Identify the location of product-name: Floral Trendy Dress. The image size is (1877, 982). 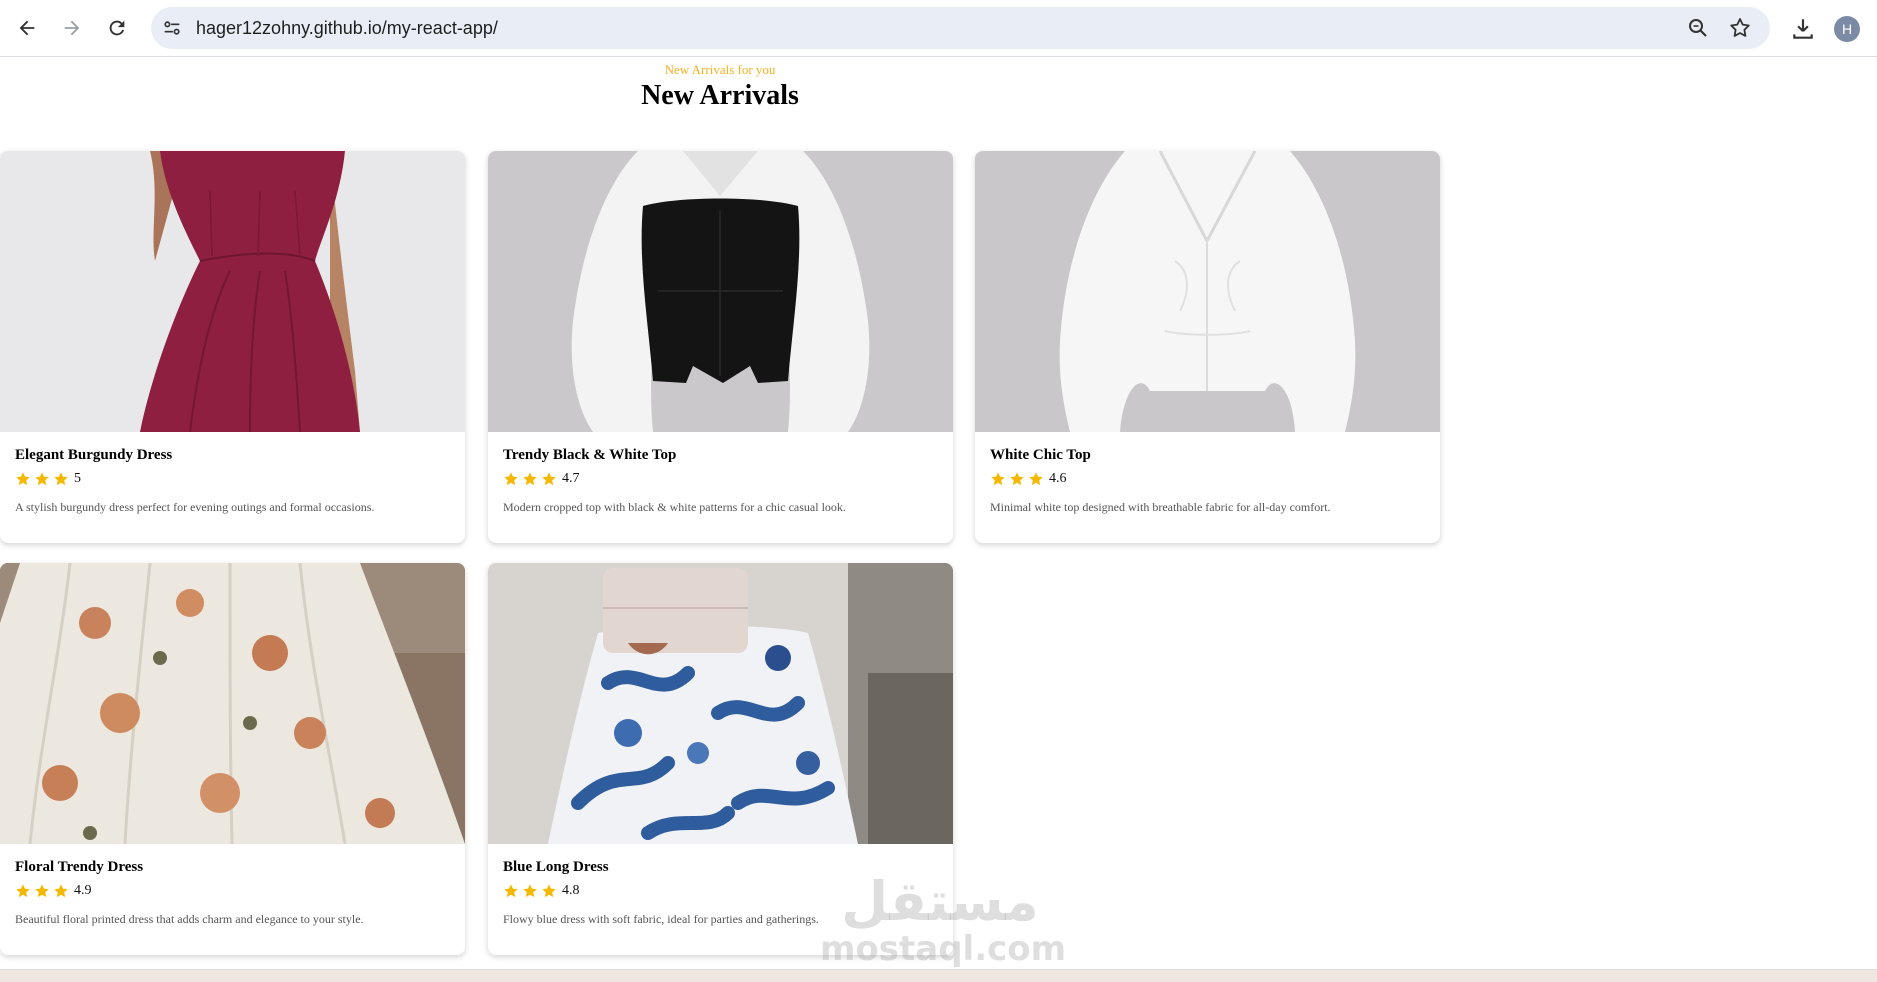
(79, 867).